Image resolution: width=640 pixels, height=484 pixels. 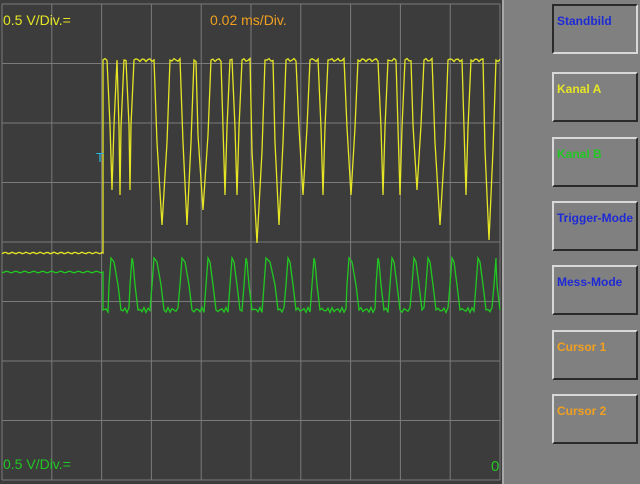 I want to click on cursor-2-label: Cursor 2, so click(x=582, y=411).